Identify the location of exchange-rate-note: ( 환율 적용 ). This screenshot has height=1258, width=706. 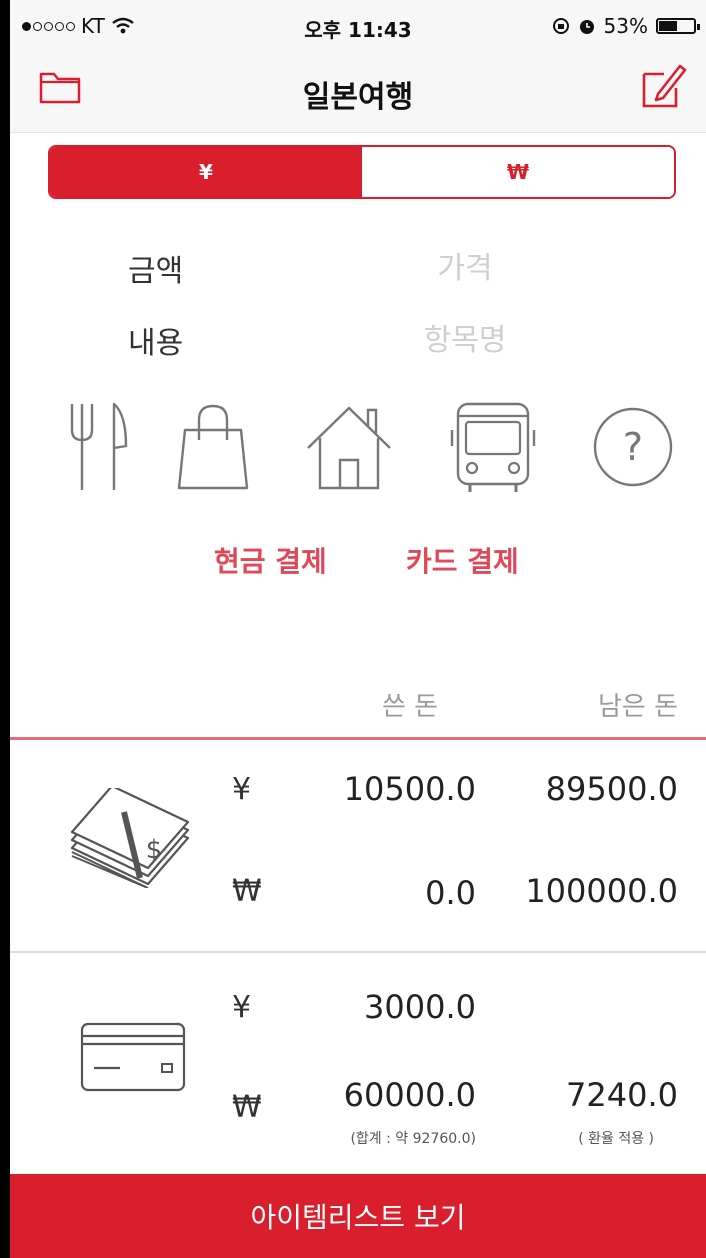
(616, 1139).